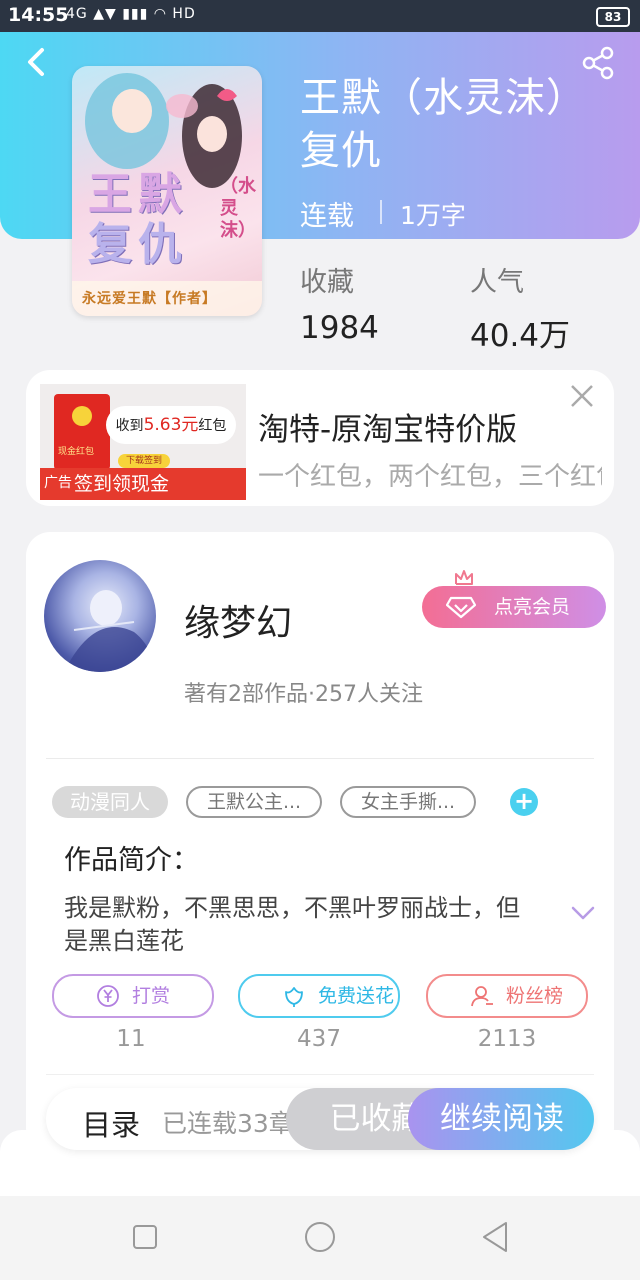 The height and width of the screenshot is (1280, 640). What do you see at coordinates (303, 694) in the screenshot?
I see `author-stats: 著有2部作品·257人关注` at bounding box center [303, 694].